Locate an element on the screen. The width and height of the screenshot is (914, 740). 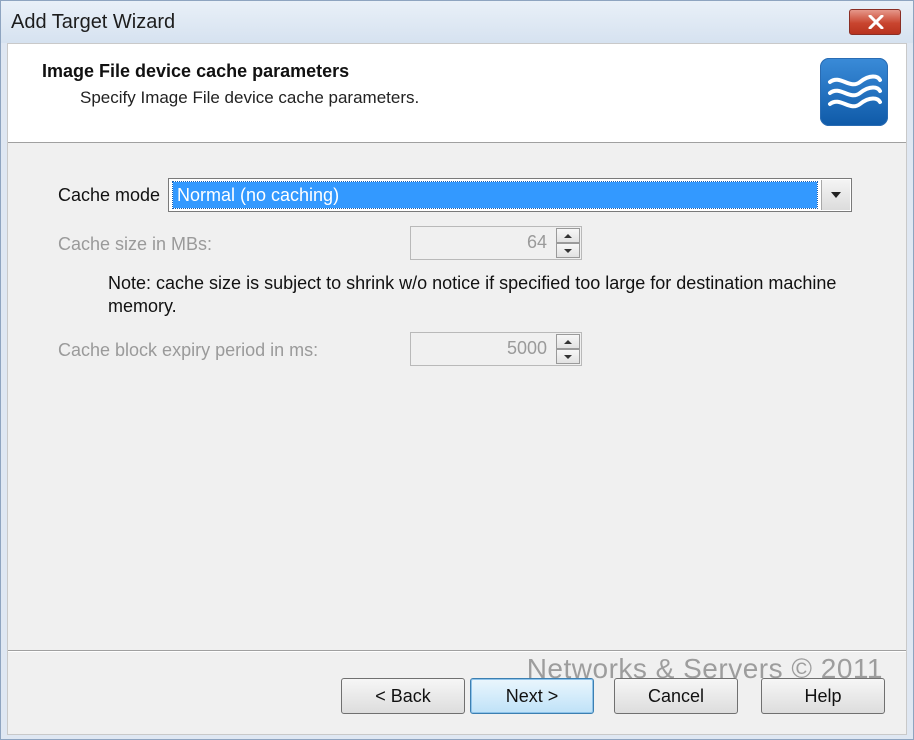
expiry-label: Cache block expiry period in ms: is located at coordinates (188, 350).